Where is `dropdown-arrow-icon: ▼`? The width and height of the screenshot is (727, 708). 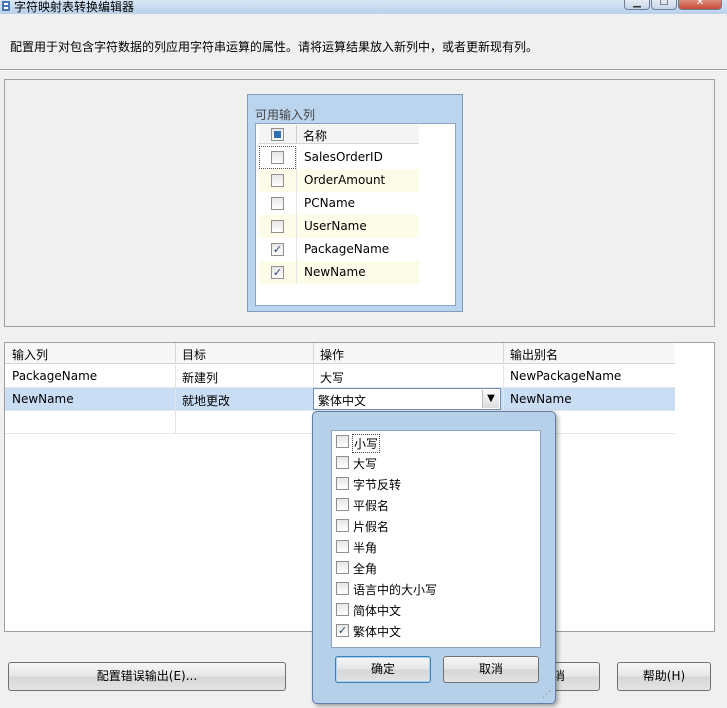 dropdown-arrow-icon: ▼ is located at coordinates (490, 399).